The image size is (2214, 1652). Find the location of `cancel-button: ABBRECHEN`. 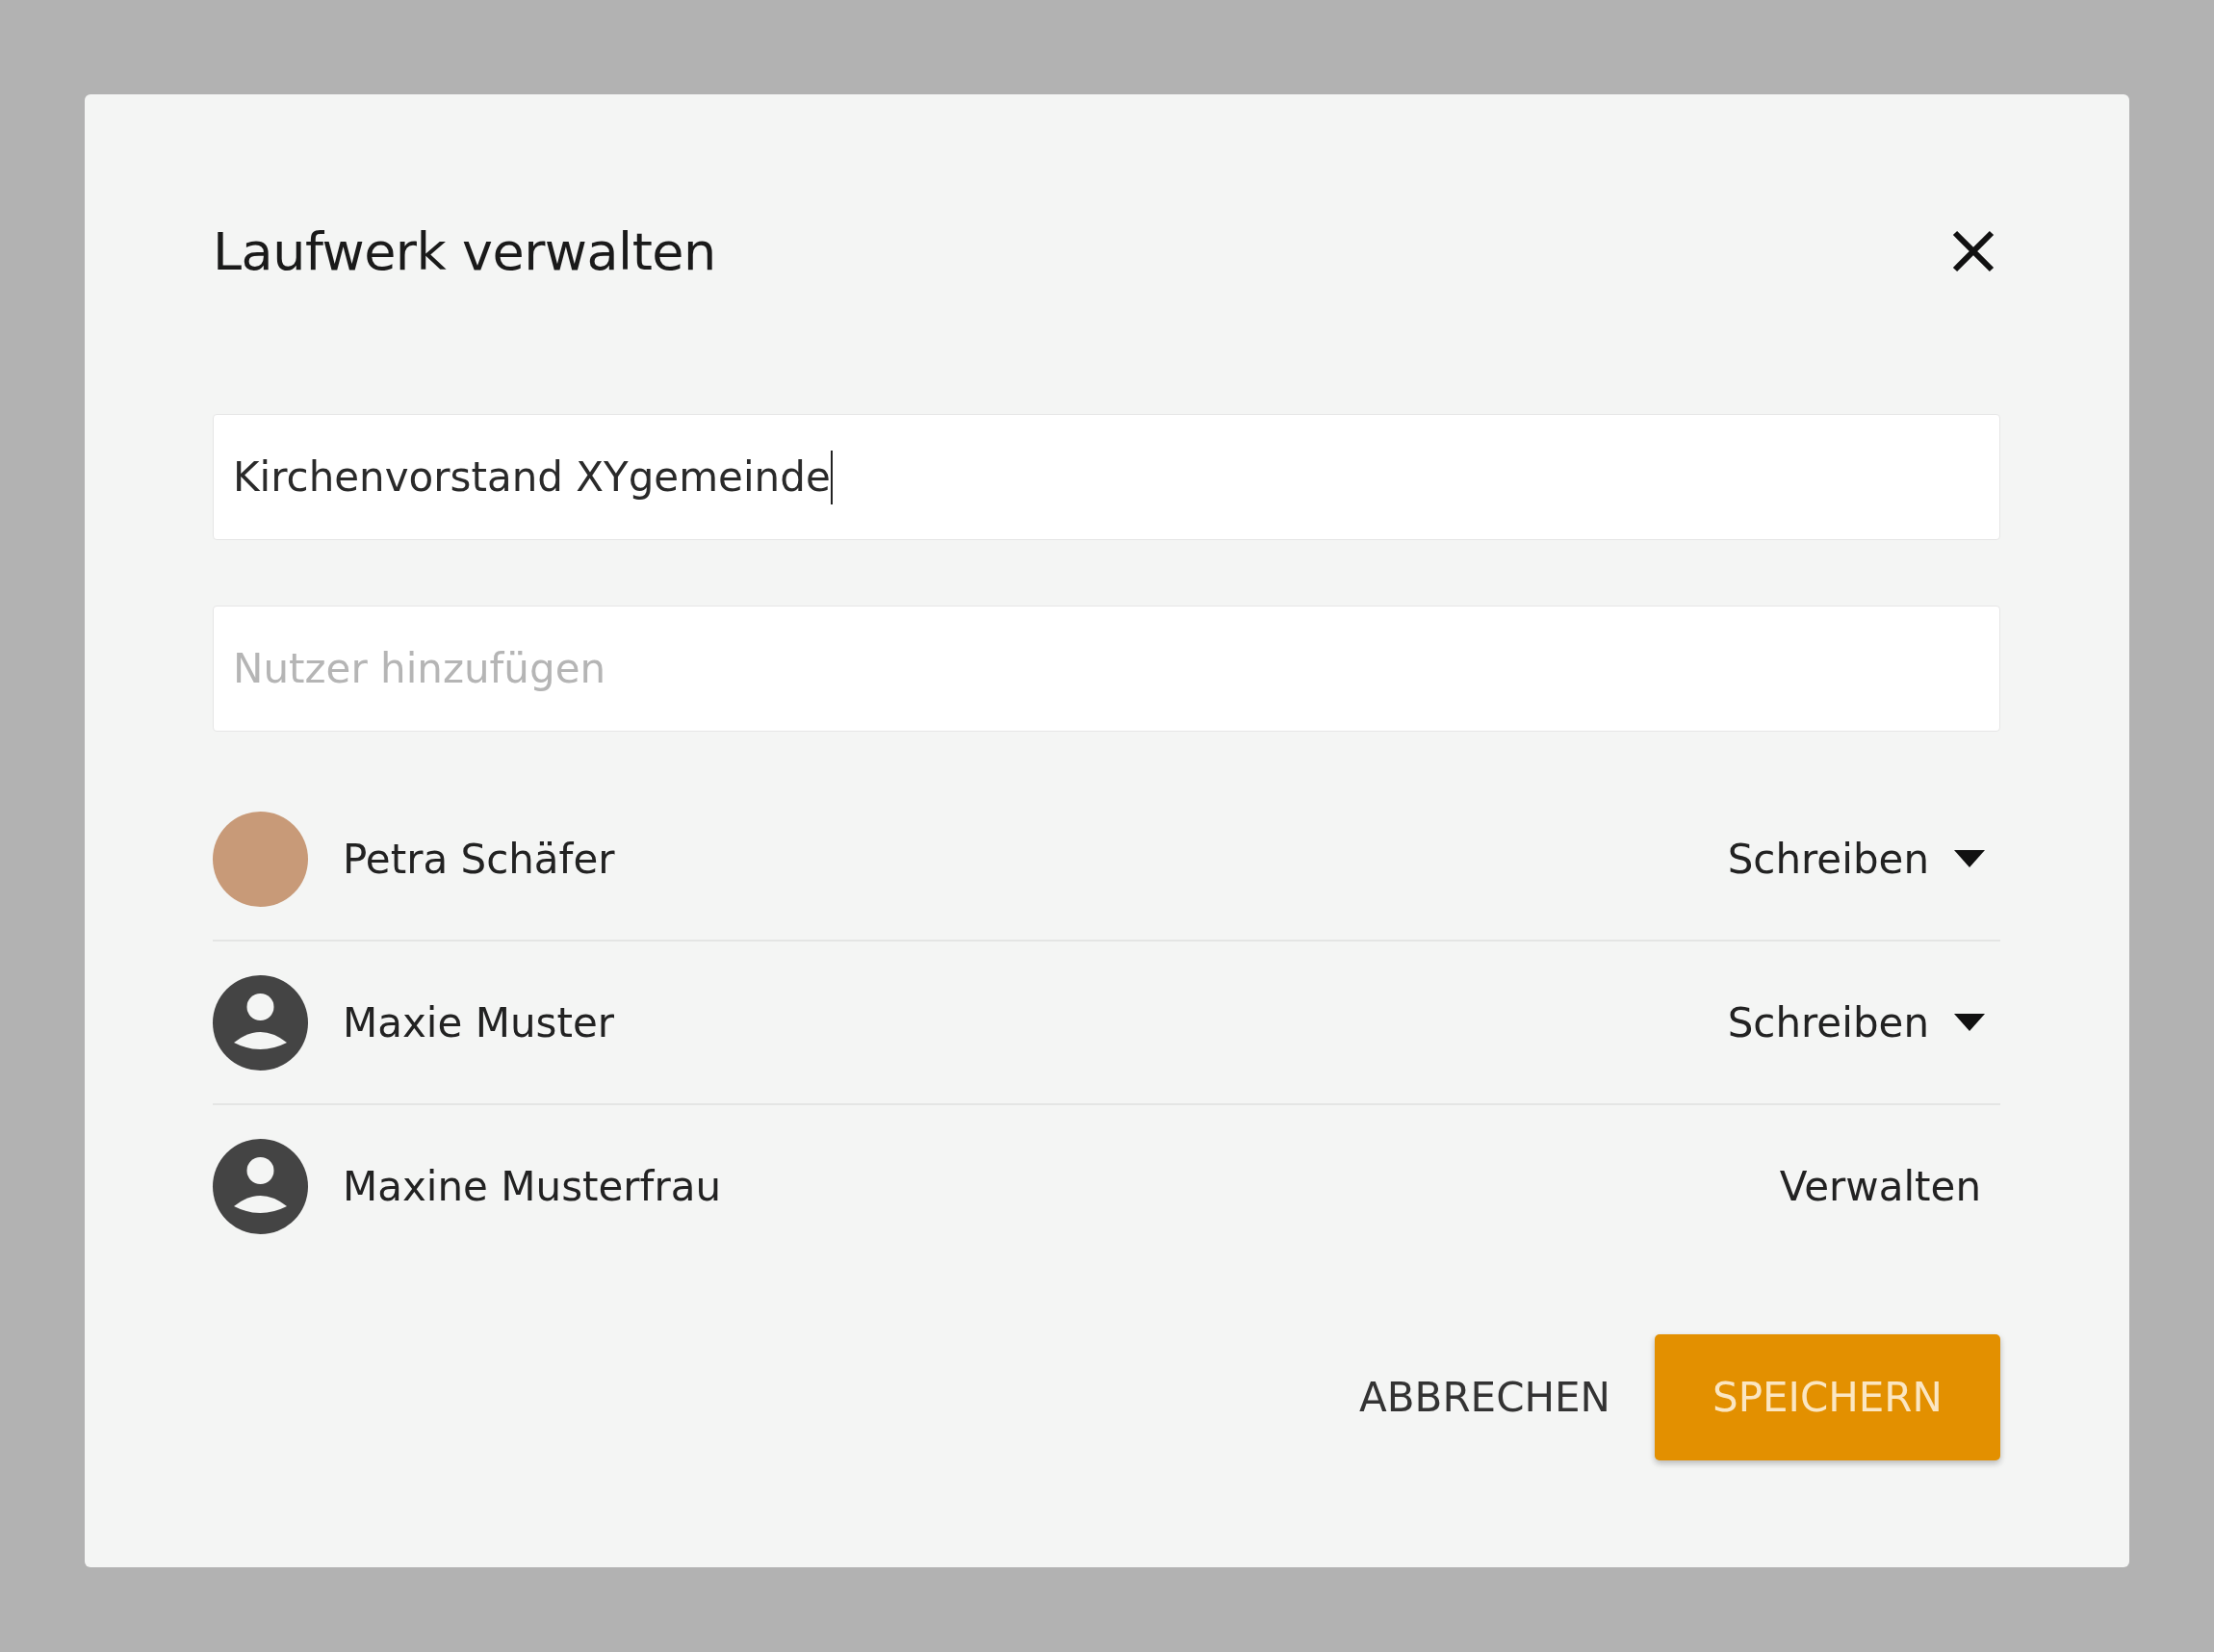

cancel-button: ABBRECHEN is located at coordinates (1484, 1397).